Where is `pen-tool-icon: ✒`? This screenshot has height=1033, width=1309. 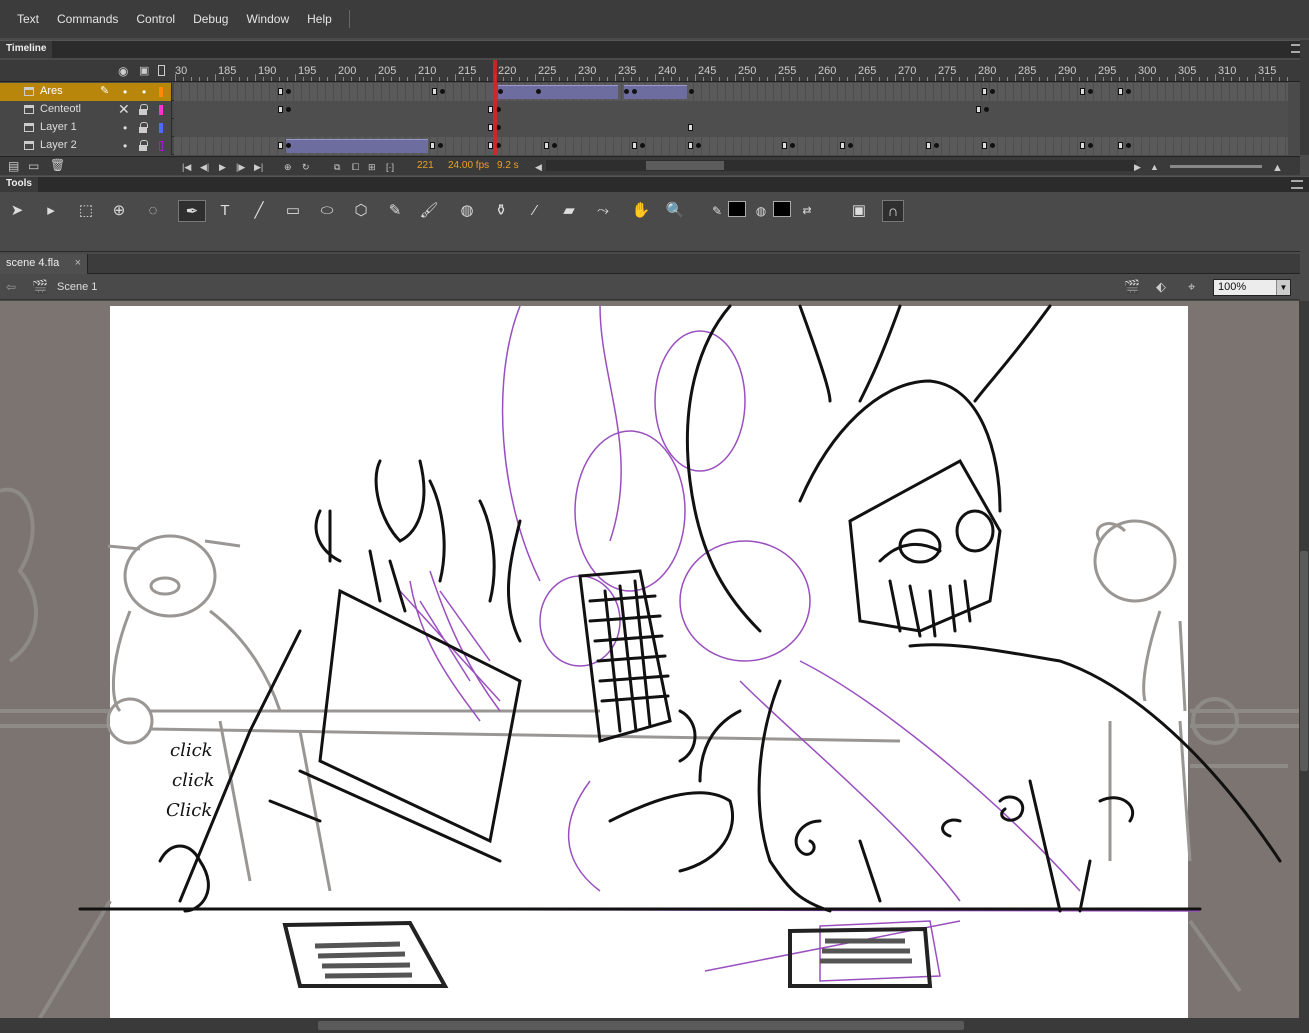
pen-tool-icon: ✒ is located at coordinates (192, 211).